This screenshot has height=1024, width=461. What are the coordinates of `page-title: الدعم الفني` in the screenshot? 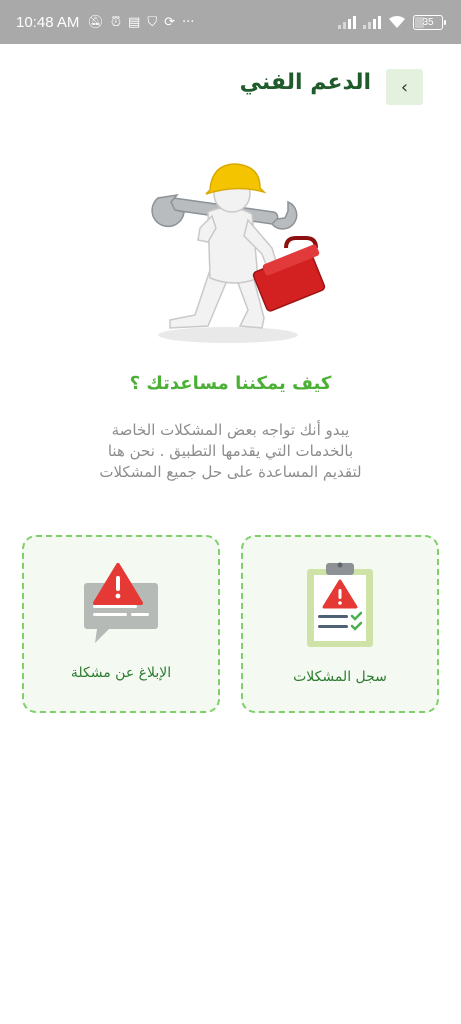 It's located at (305, 82).